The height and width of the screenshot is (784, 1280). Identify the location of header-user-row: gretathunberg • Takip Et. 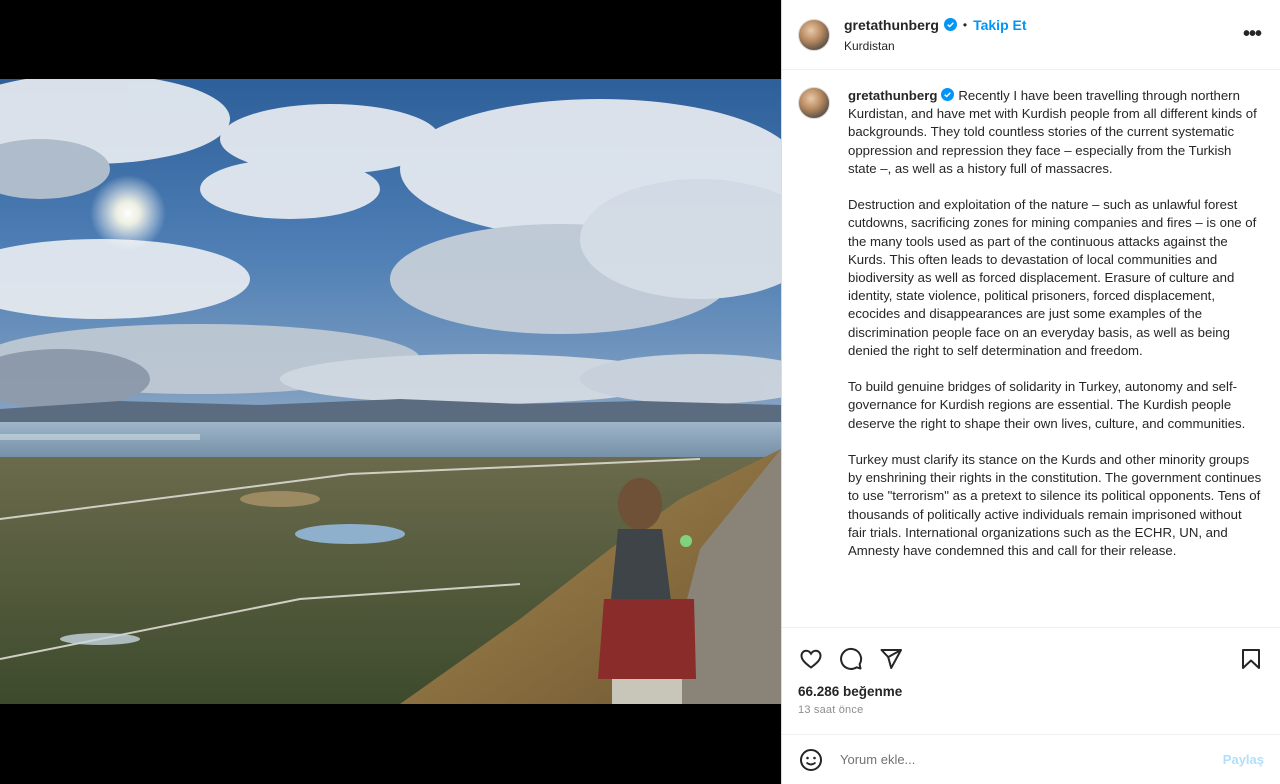
(935, 25).